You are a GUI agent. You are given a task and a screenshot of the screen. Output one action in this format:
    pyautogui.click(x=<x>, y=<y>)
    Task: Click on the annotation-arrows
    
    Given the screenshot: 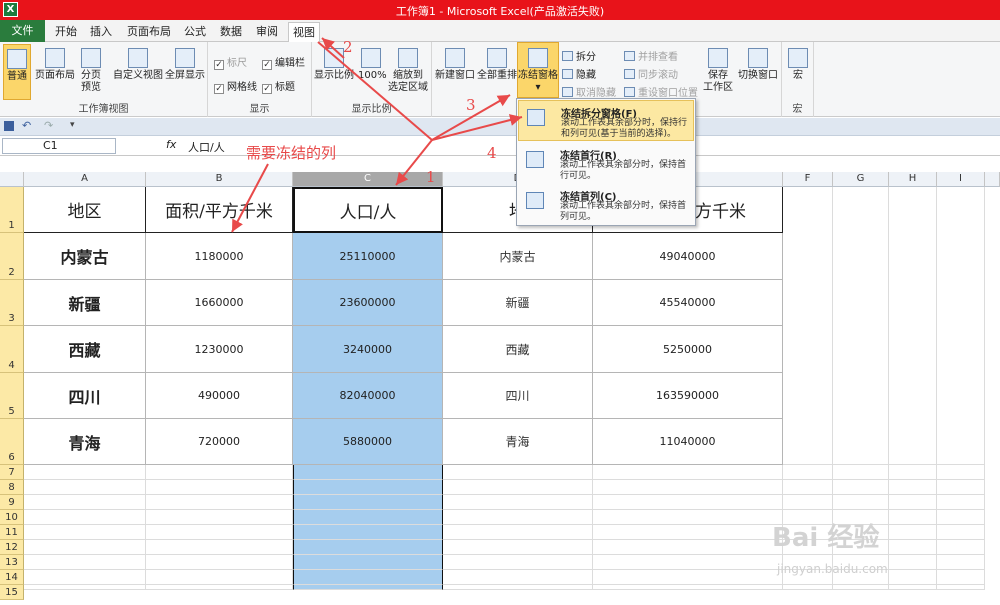 What is the action you would take?
    pyautogui.click(x=377, y=135)
    